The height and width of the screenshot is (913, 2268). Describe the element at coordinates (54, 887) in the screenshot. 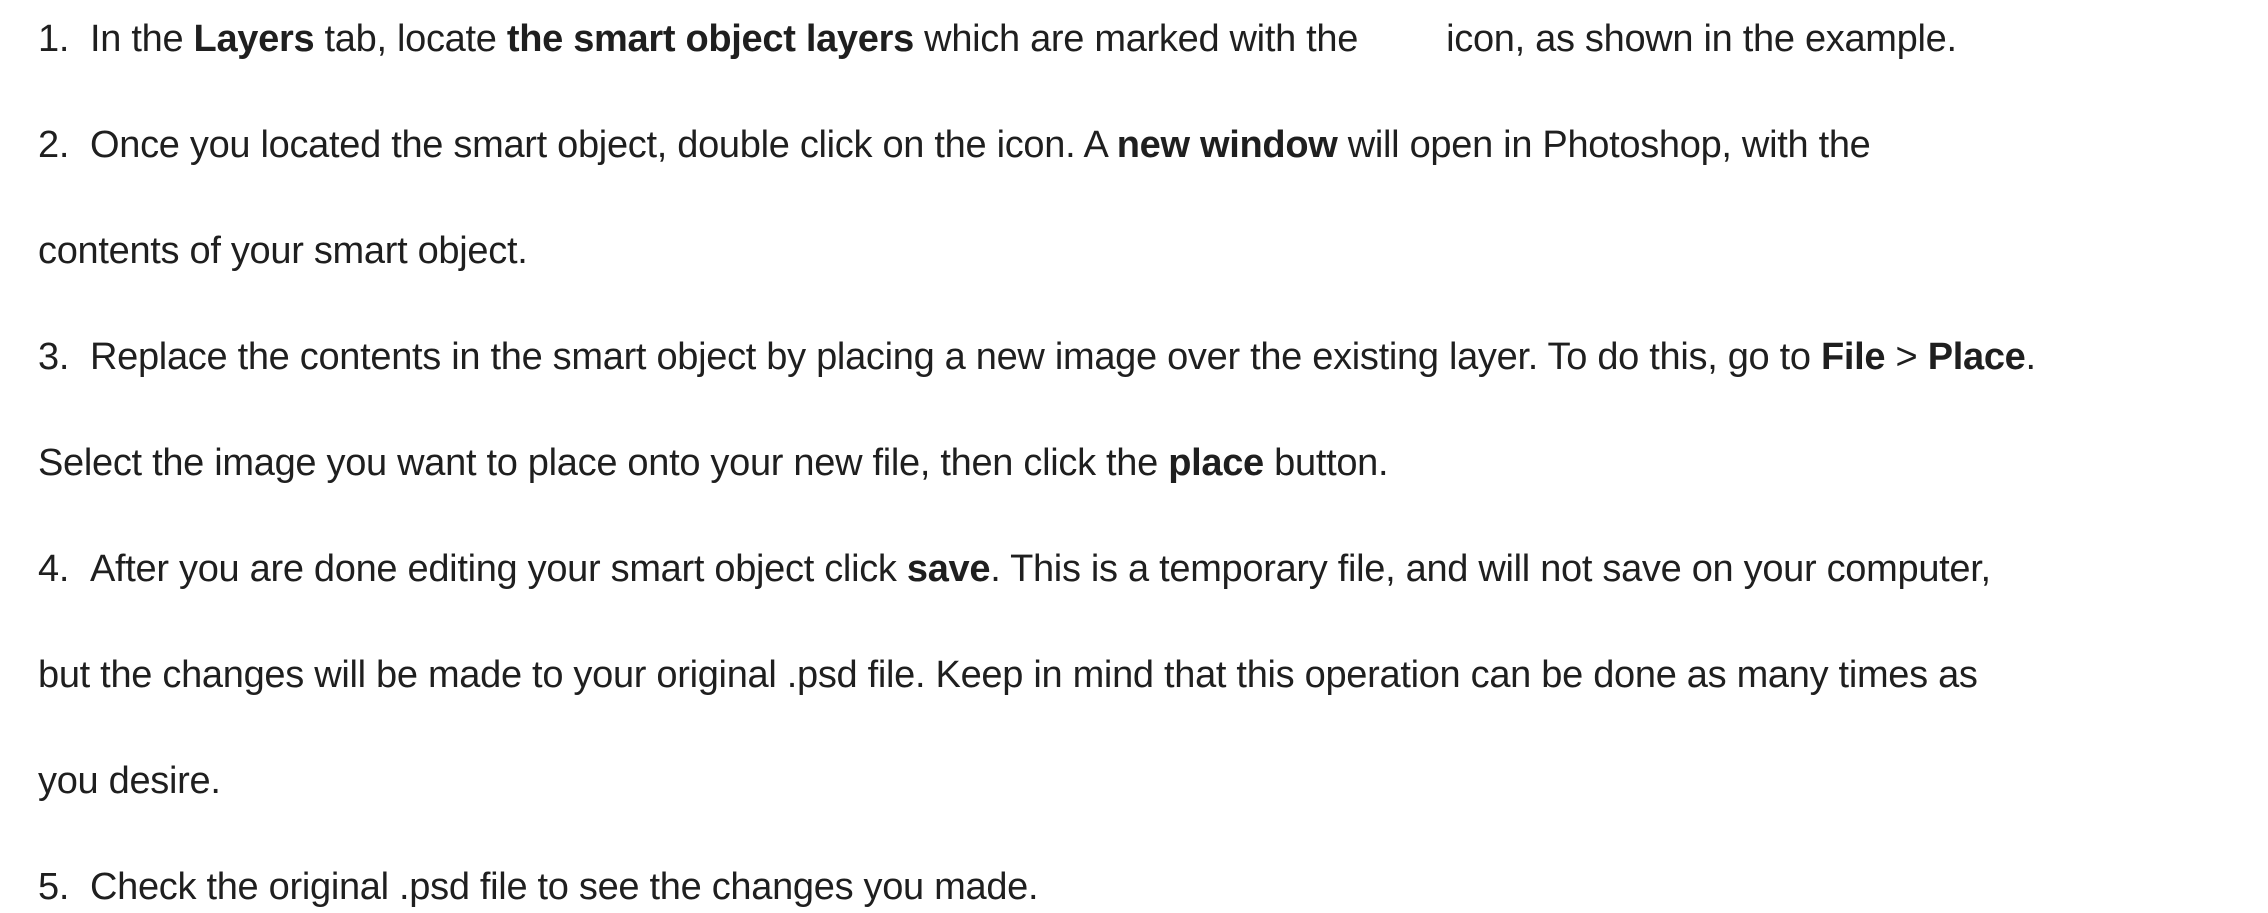

I see `step-number: 5.` at that location.